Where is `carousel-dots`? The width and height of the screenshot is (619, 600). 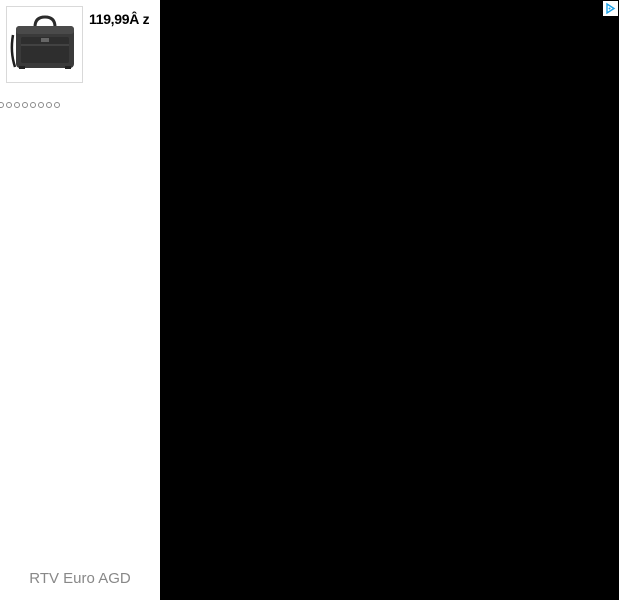
carousel-dots is located at coordinates (30, 105).